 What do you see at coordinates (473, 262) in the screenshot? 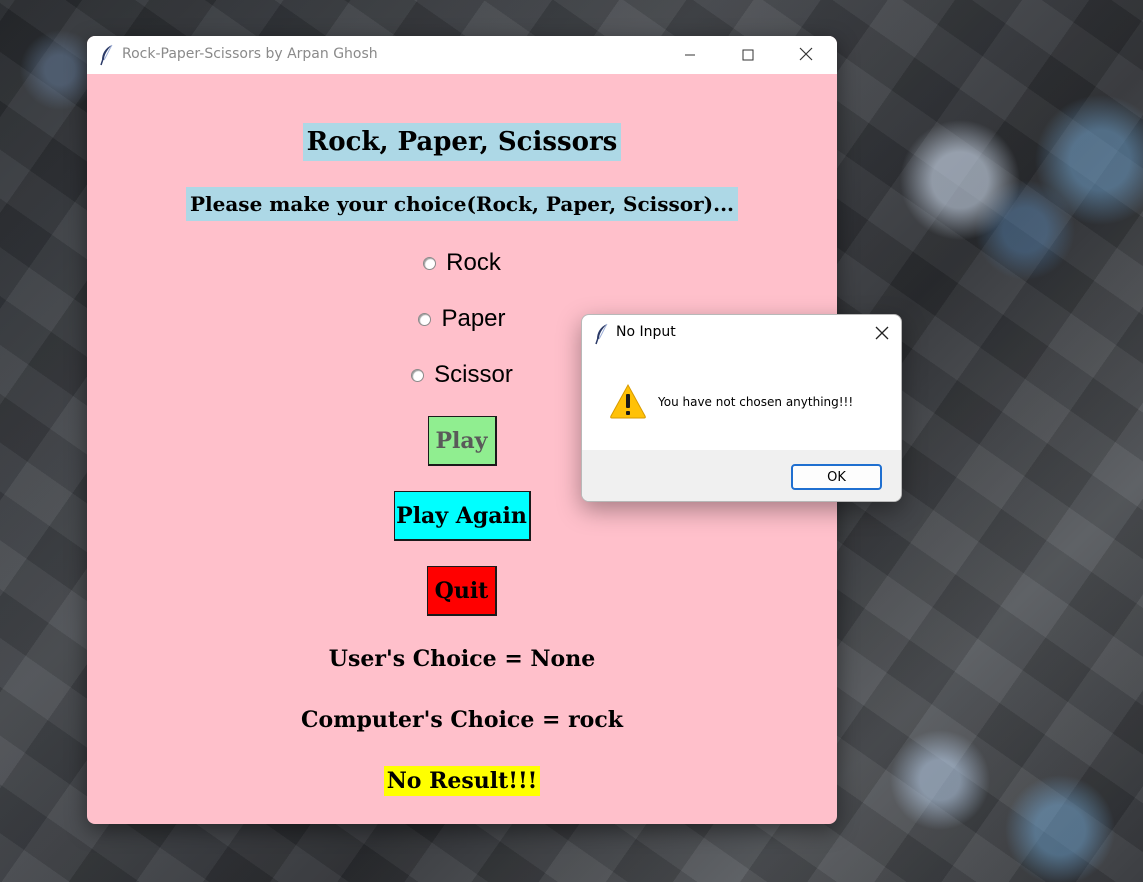
I see `radio-label-rock: Rock` at bounding box center [473, 262].